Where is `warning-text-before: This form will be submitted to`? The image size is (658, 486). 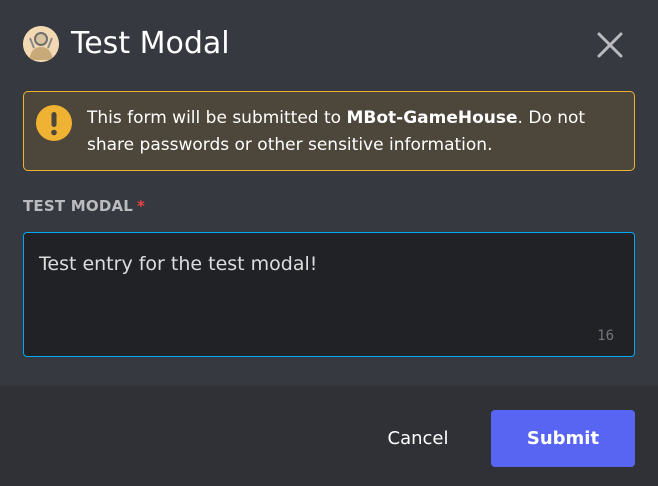
warning-text-before: This form will be submitted to is located at coordinates (217, 118).